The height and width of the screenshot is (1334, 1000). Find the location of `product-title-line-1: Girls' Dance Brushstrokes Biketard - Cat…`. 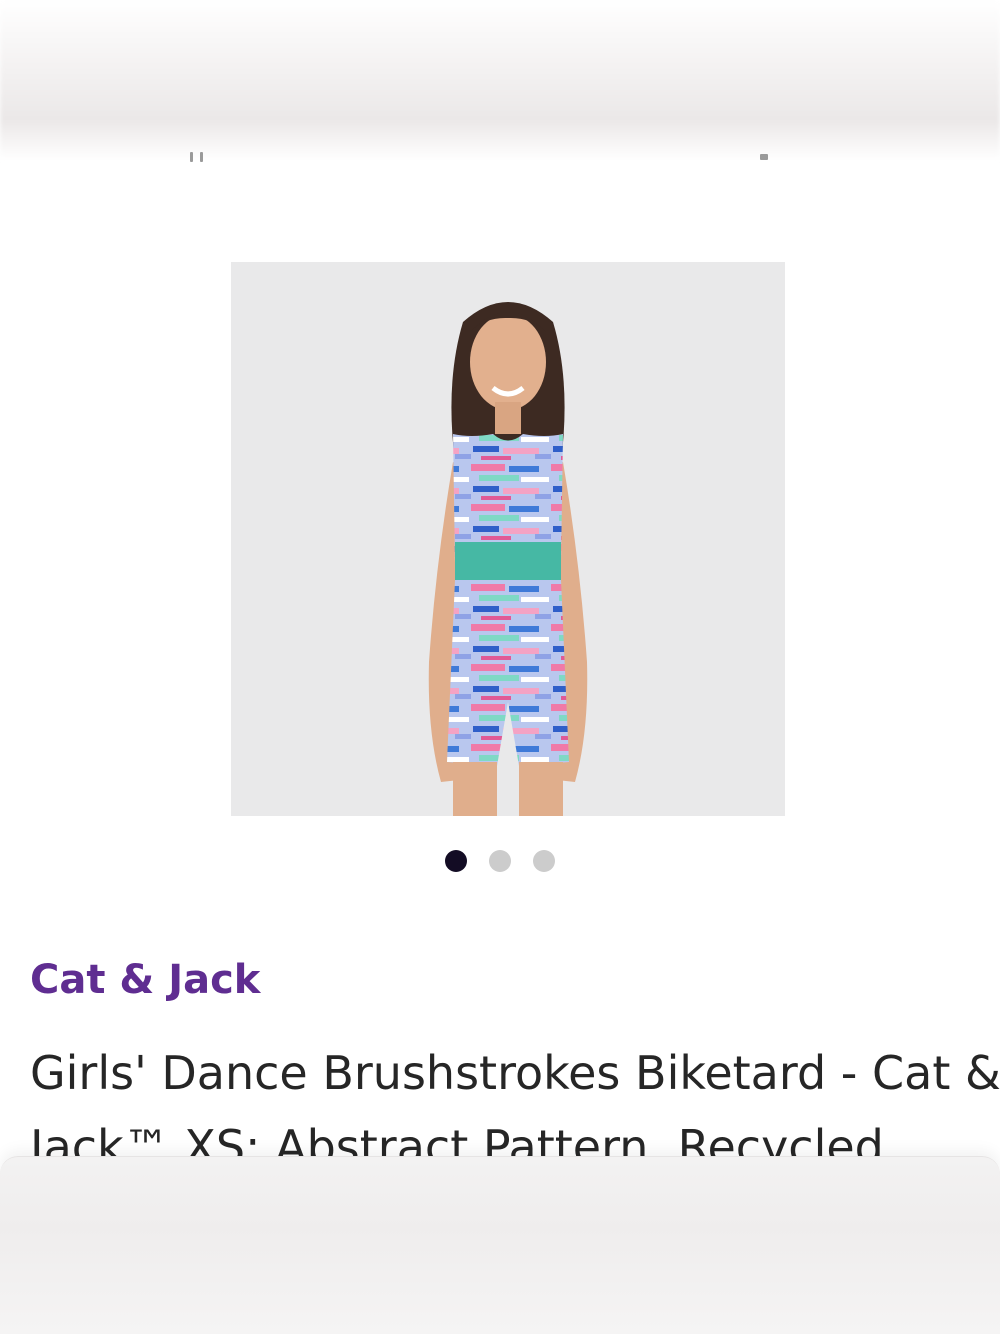

product-title-line-1: Girls' Dance Brushstrokes Biketard - Cat… is located at coordinates (515, 1073).